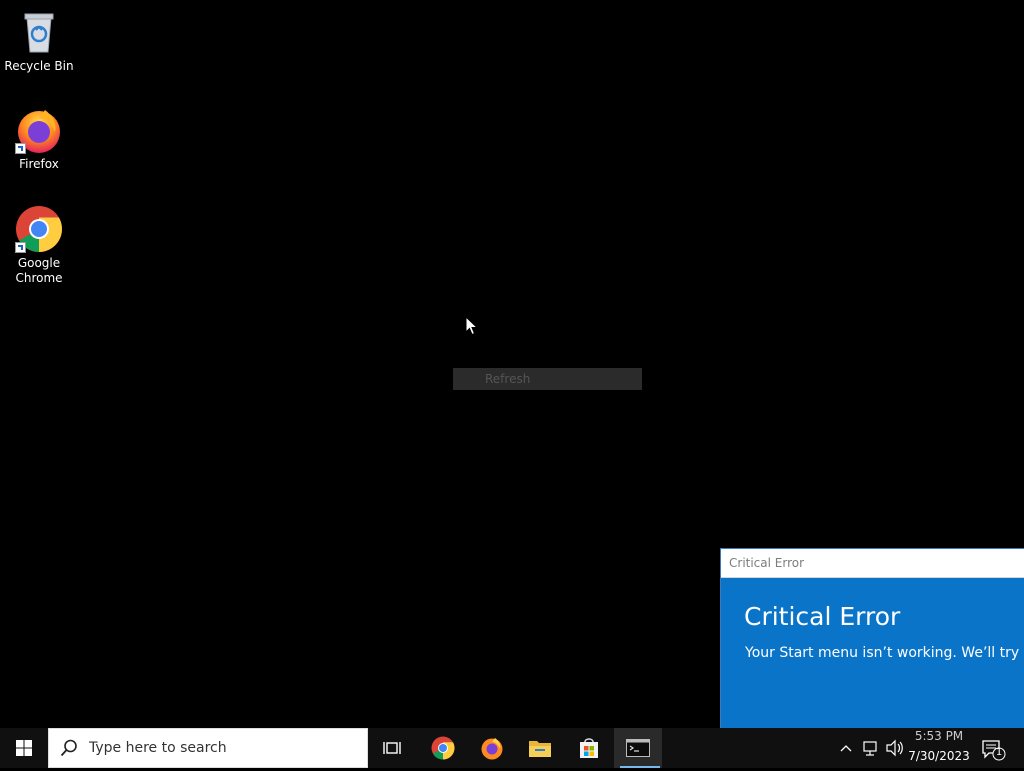 Image resolution: width=1024 pixels, height=771 pixels. I want to click on network-icon, so click(870, 748).